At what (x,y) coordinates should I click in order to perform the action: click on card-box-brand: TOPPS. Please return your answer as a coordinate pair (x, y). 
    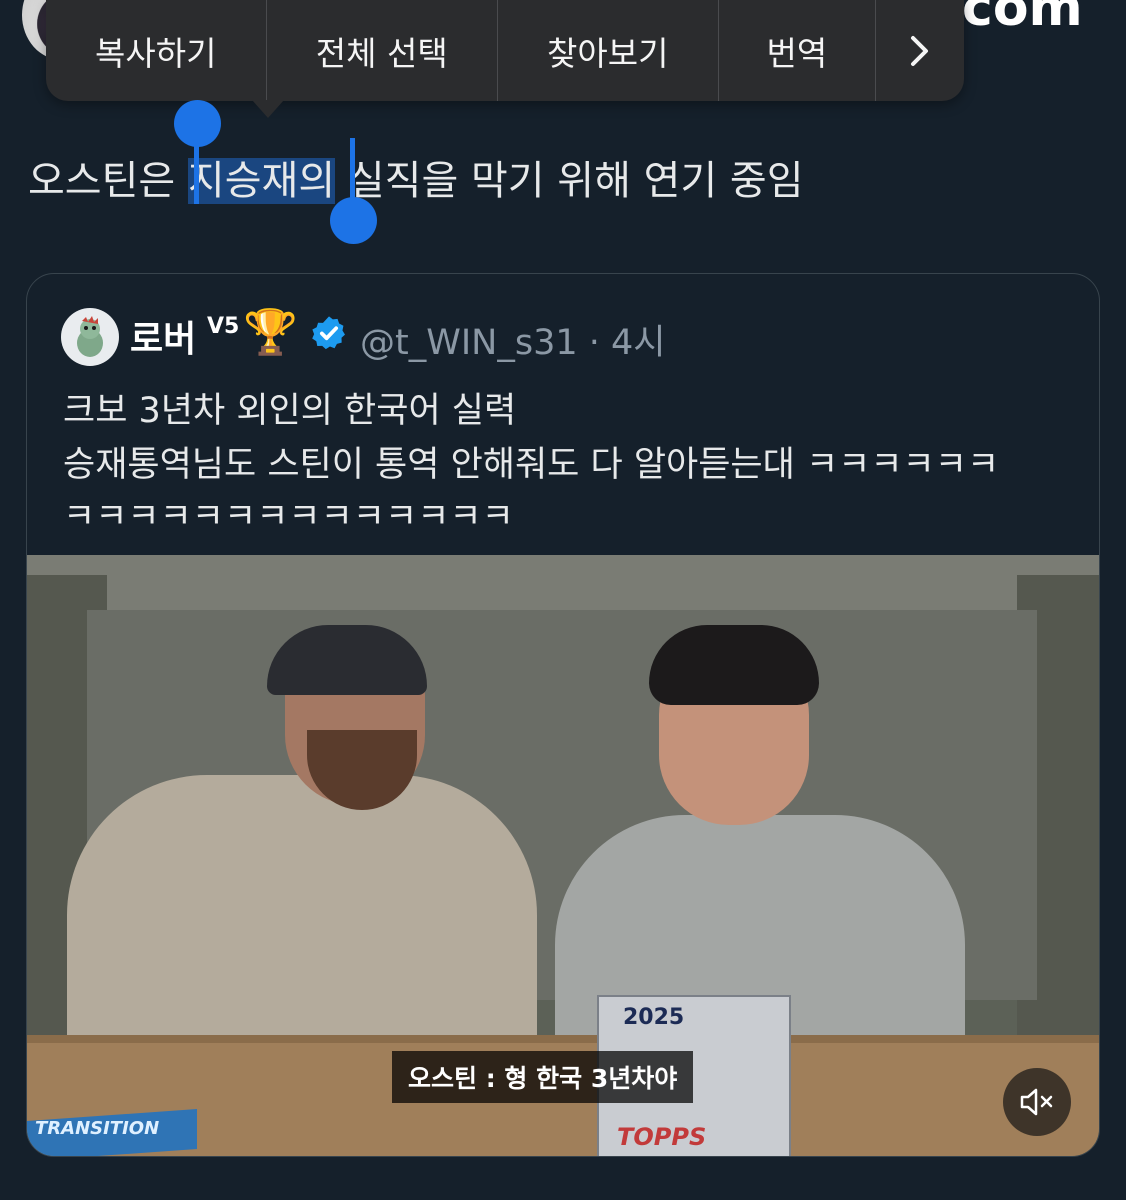
    Looking at the image, I should click on (662, 1137).